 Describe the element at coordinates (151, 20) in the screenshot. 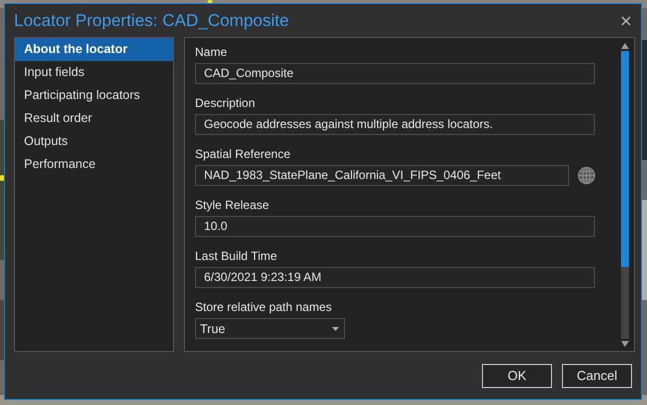

I see `window-title: Locator Properties: CAD_Composite` at that location.